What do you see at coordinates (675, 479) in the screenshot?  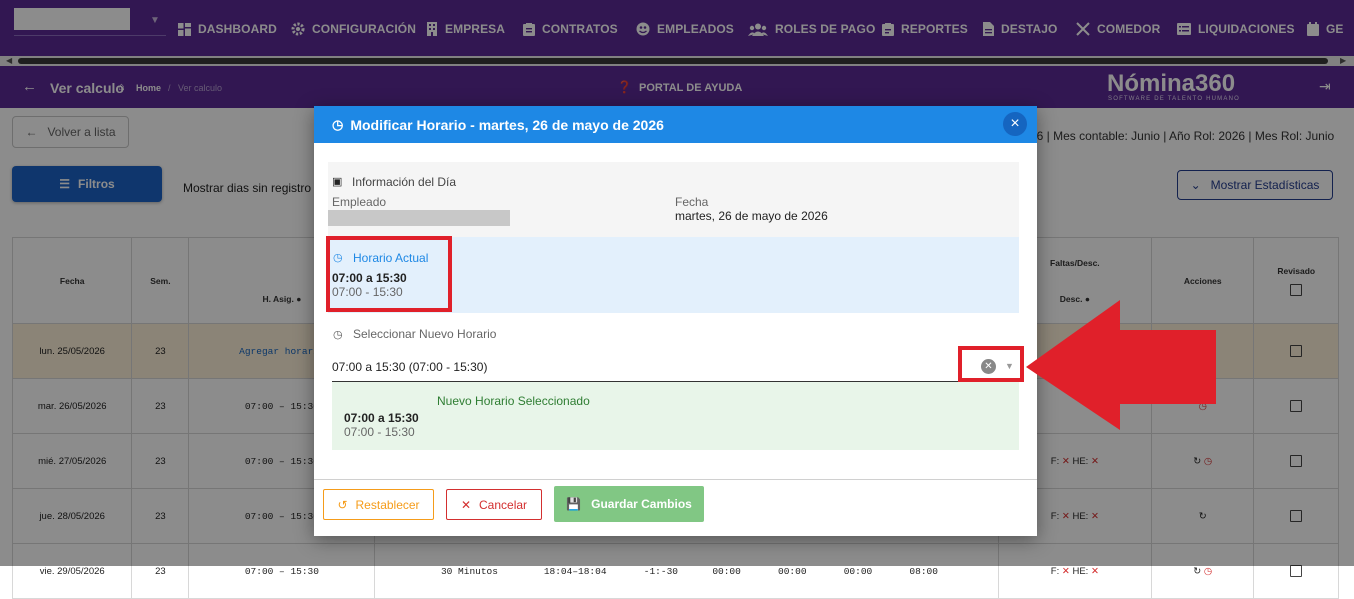 I see `footer-divider` at bounding box center [675, 479].